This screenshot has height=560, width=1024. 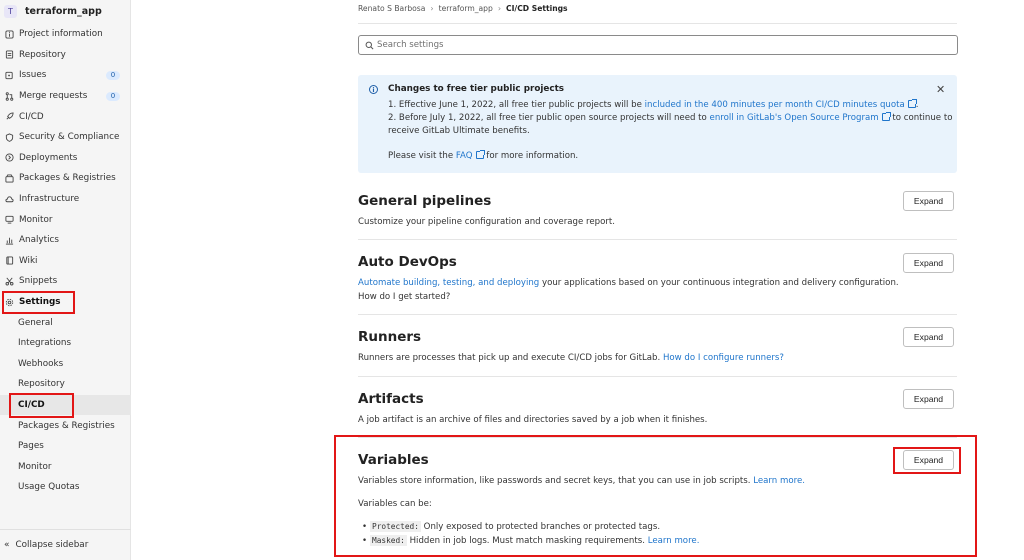 What do you see at coordinates (53, 96) in the screenshot?
I see `sidebar-item-label: Merge requests` at bounding box center [53, 96].